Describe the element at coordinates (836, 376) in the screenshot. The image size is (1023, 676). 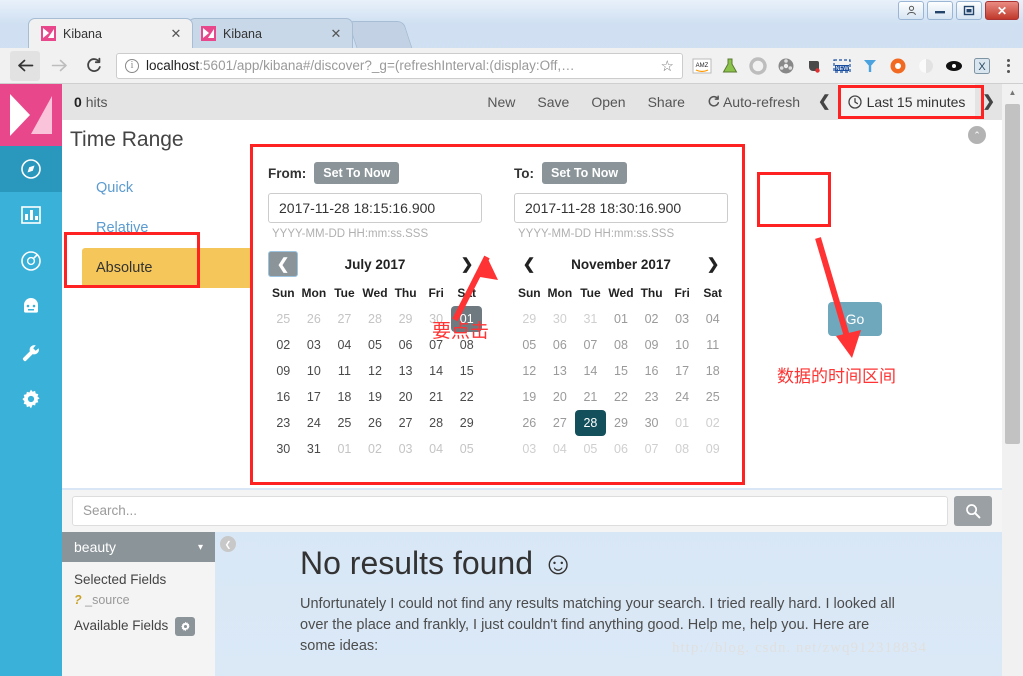
I see `annotation-text-data-time-range: 数据的时间区间` at that location.